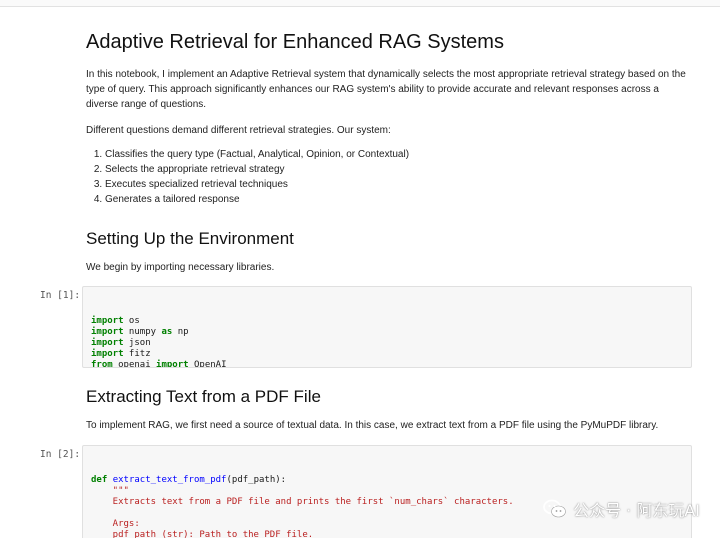 Image resolution: width=720 pixels, height=538 pixels. Describe the element at coordinates (636, 510) in the screenshot. I see `watermark-text: 公众号 · 阿东玩AI` at that location.